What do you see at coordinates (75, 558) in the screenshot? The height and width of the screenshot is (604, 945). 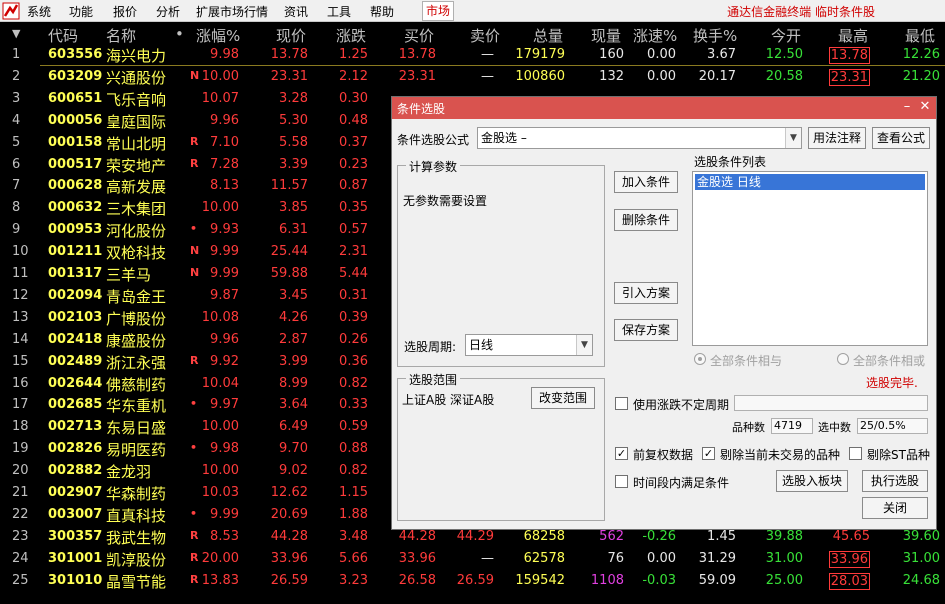 I see `stock-code: 301001` at bounding box center [75, 558].